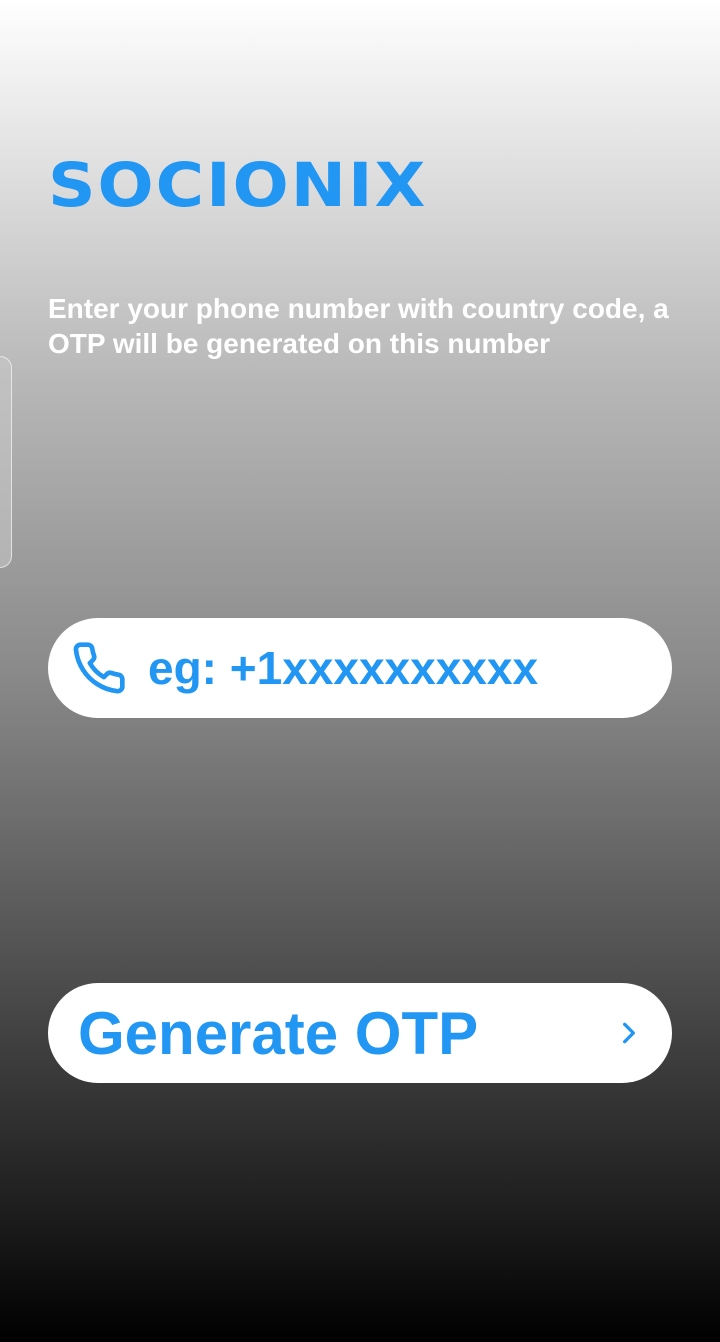 The height and width of the screenshot is (1342, 720). I want to click on phone-number-field, so click(360, 668).